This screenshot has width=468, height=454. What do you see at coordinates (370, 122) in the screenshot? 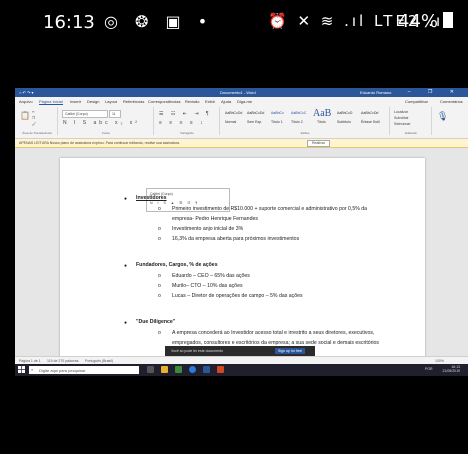
I see `style-name-subtle-emphasis: Ênfase Sutil` at bounding box center [370, 122].